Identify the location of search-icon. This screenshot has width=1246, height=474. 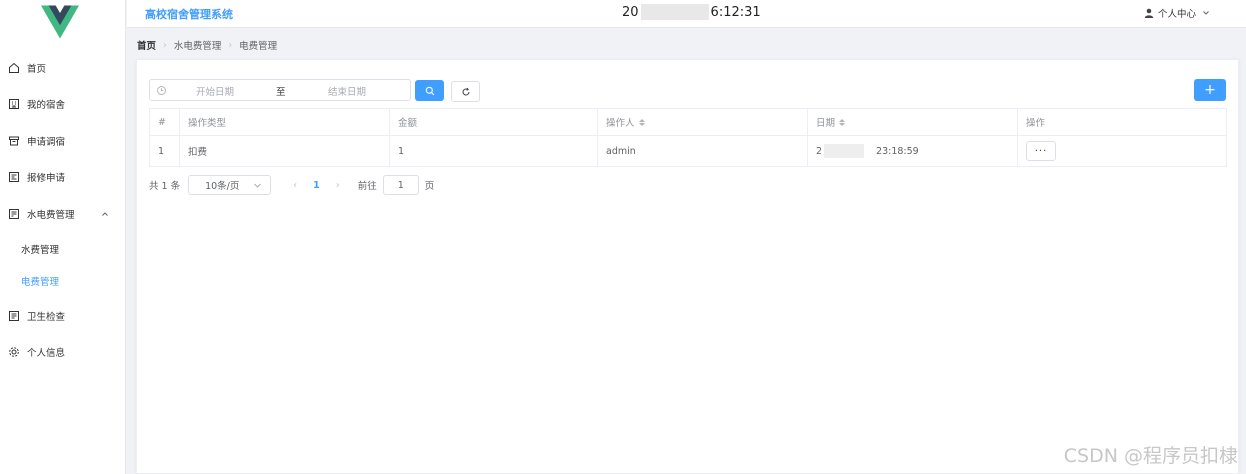
(429, 90).